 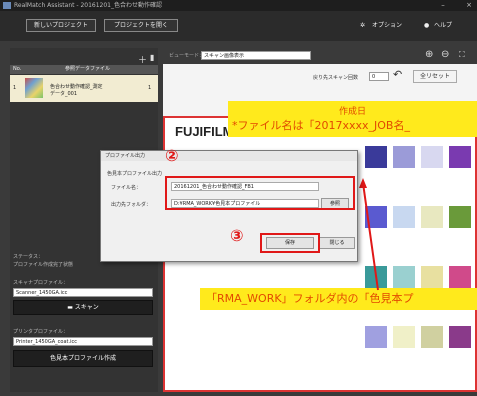 What do you see at coordinates (131, 205) in the screenshot?
I see `folder-label: 出力先フォルダ：` at bounding box center [131, 205].